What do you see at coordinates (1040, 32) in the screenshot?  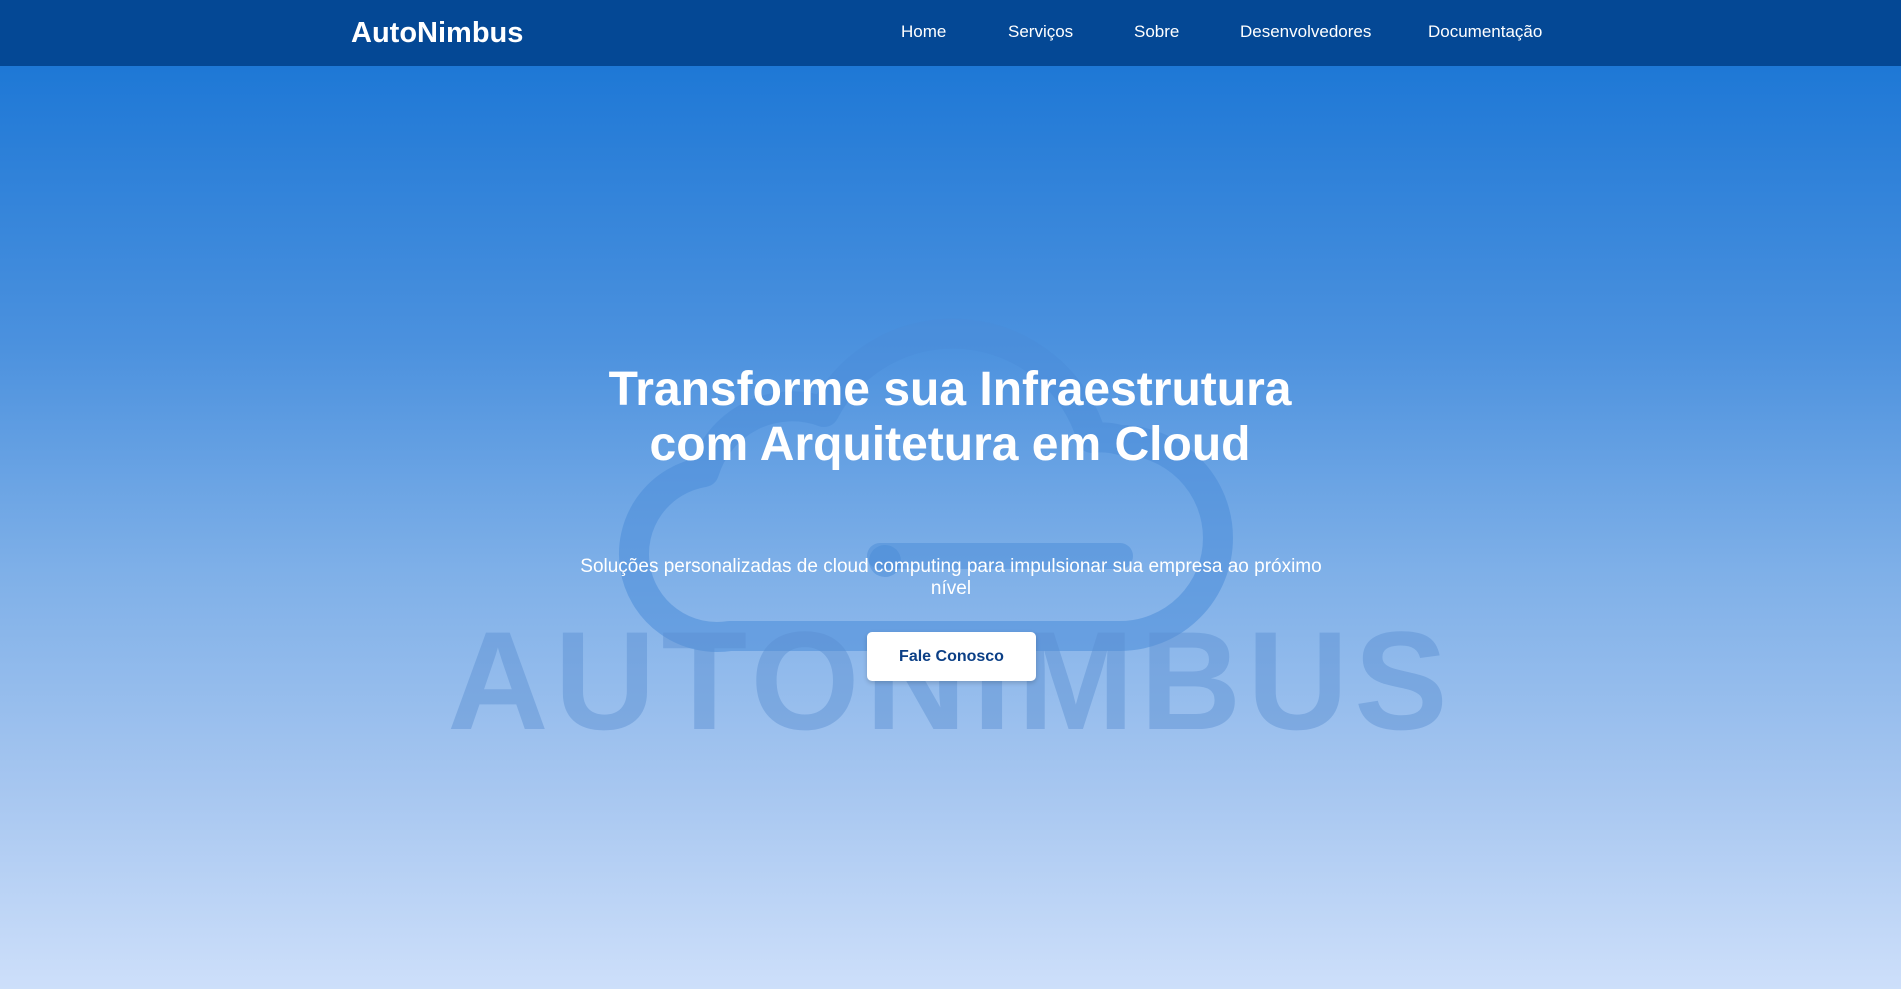 I see `nav-link-servicos: Serviços` at bounding box center [1040, 32].